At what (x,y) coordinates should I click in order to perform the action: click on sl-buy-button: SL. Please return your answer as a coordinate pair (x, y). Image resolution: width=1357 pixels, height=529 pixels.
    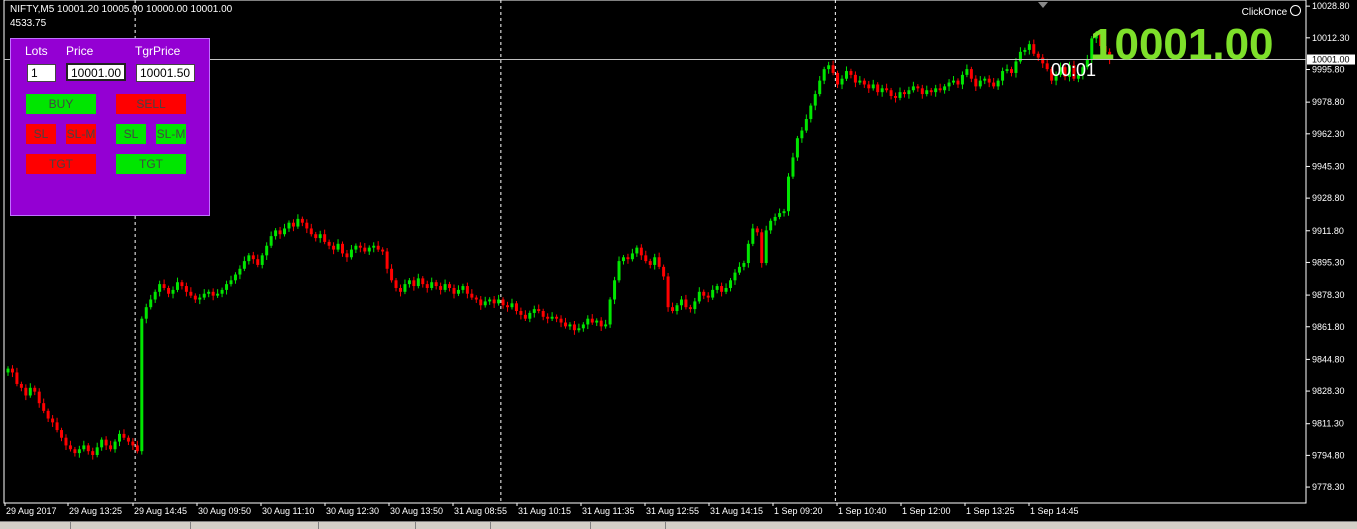
    Looking at the image, I should click on (131, 134).